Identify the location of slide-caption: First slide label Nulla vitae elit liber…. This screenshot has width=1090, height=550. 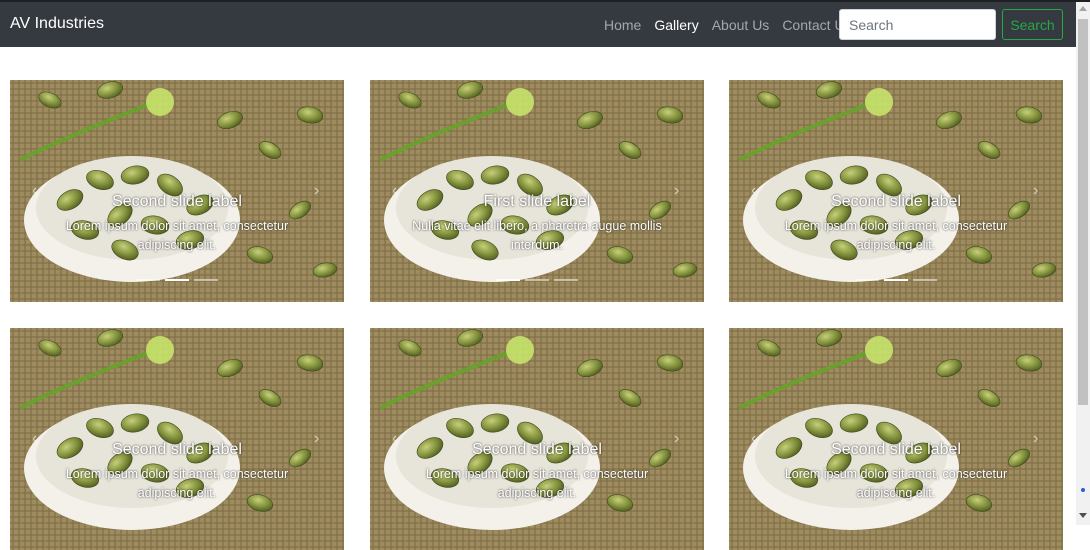
(537, 223).